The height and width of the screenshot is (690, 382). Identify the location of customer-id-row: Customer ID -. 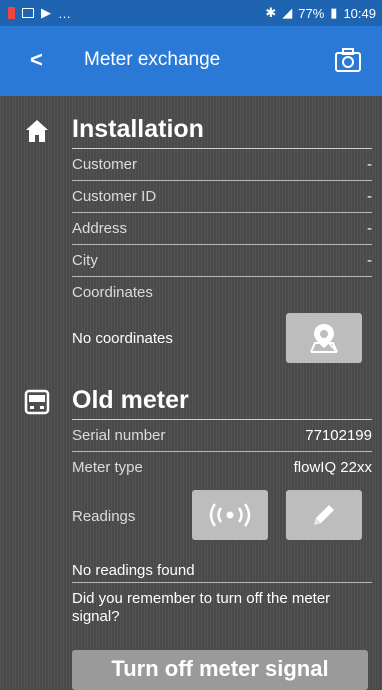
(222, 196).